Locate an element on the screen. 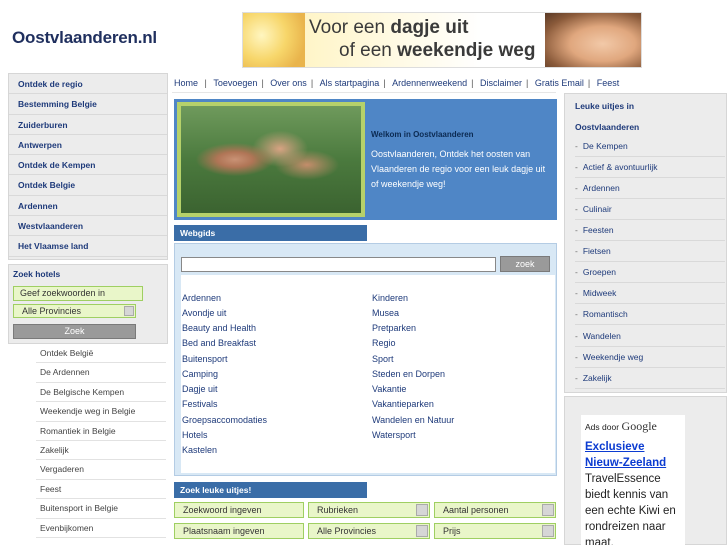 Image resolution: width=727 pixels, height=545 pixels. top-nav-ardennenweekend: Ardennenweekend is located at coordinates (429, 83).